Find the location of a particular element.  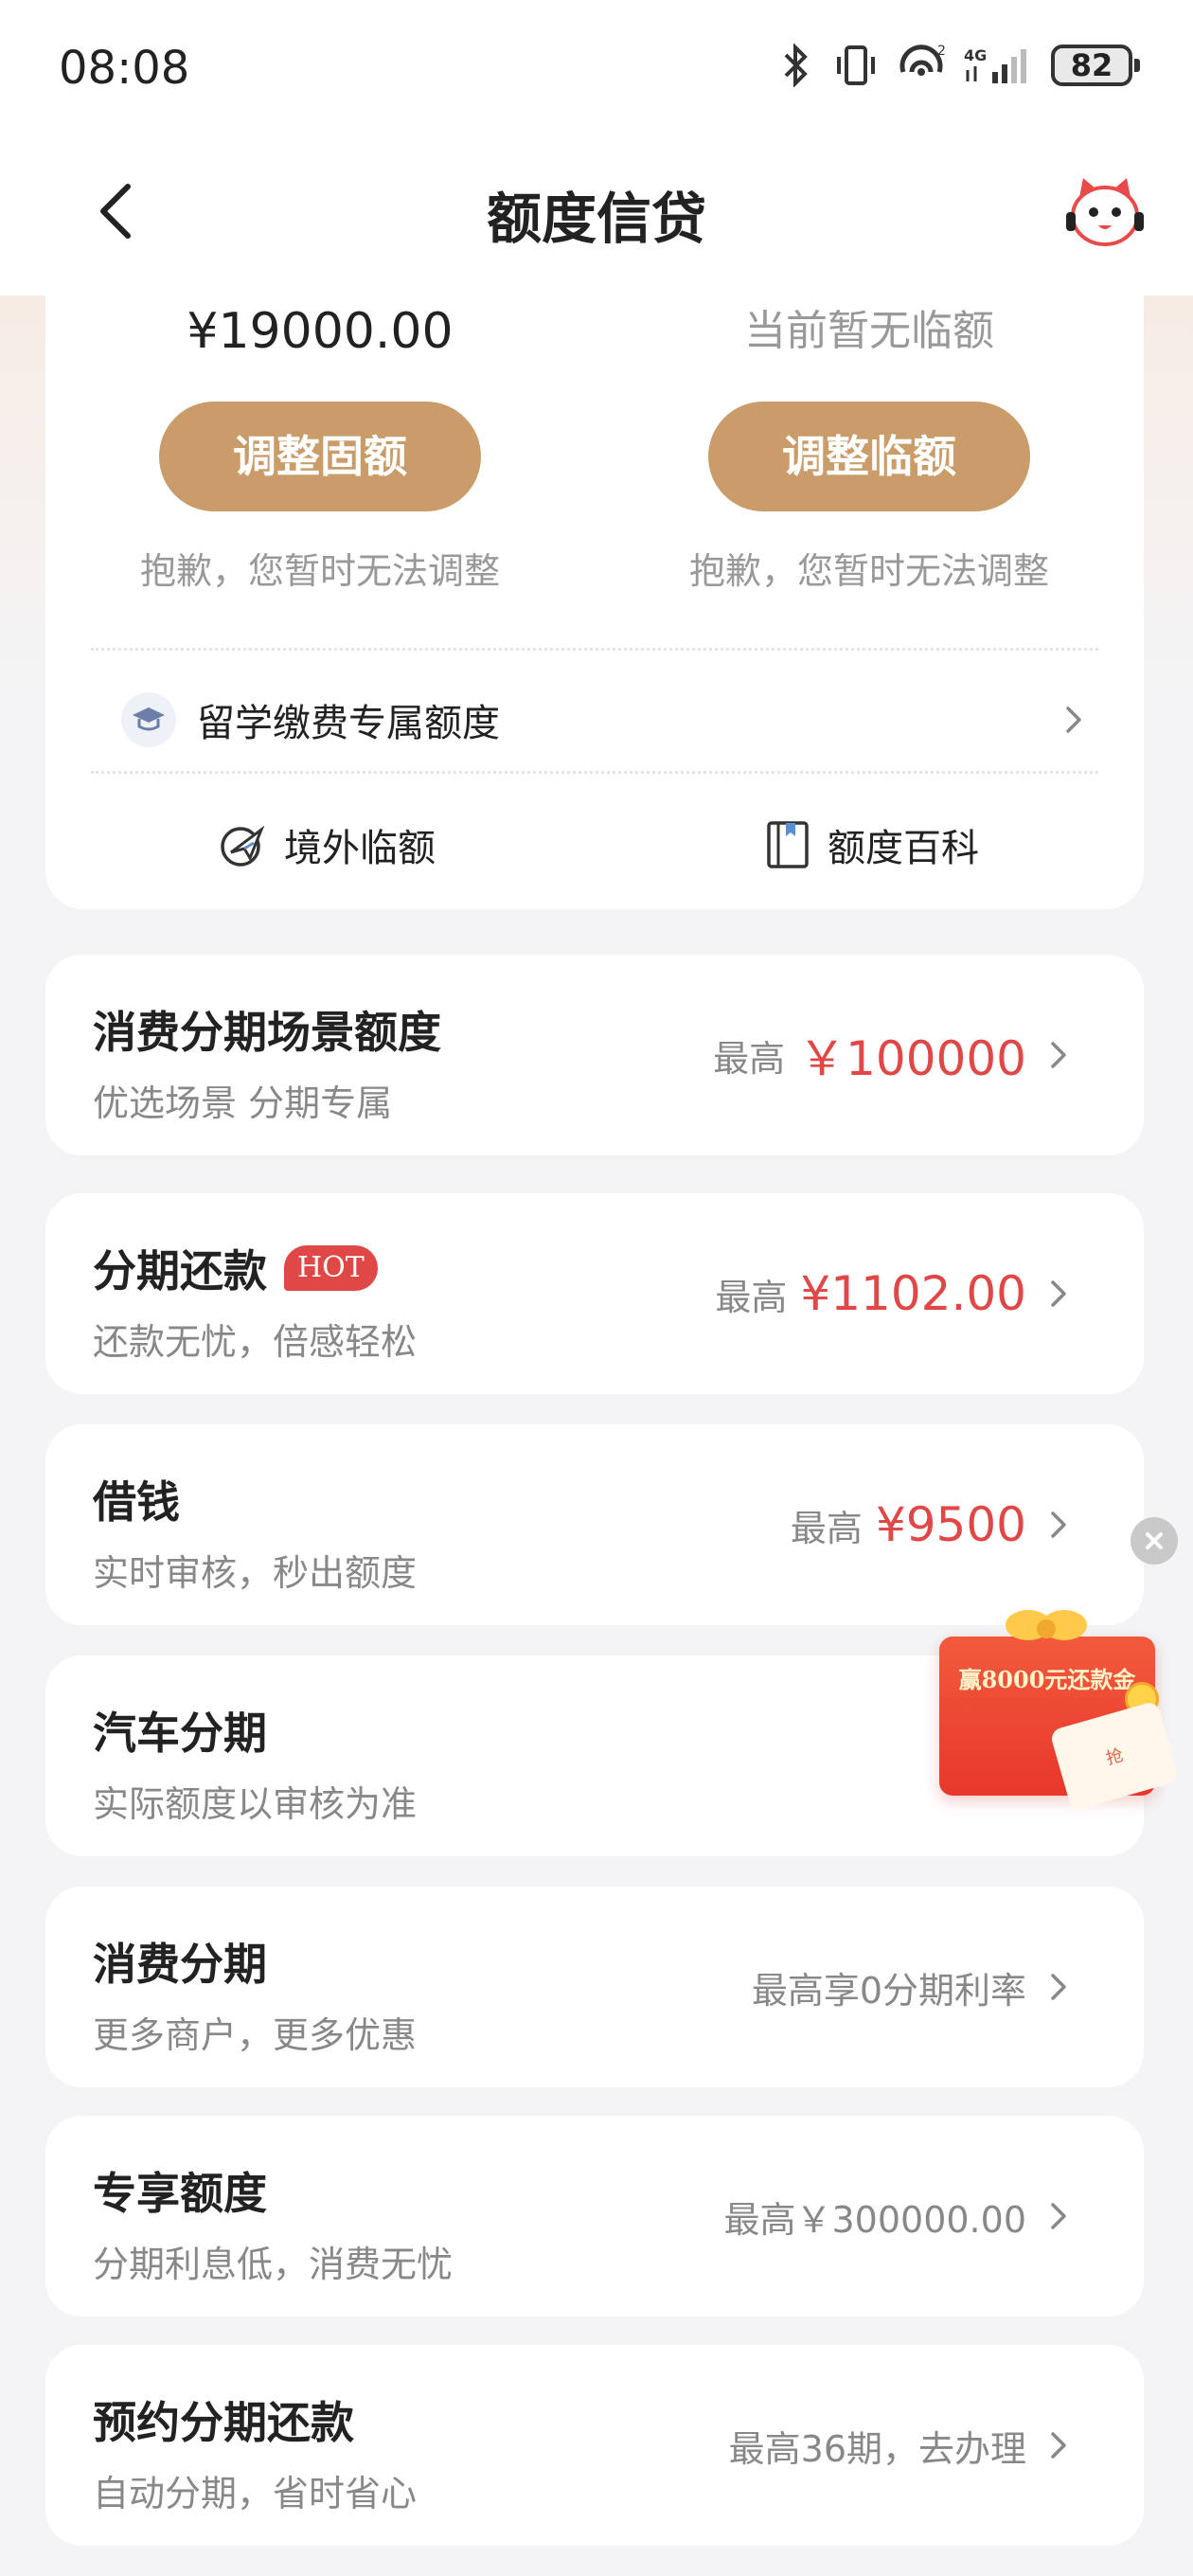

item-value: 最高 ￥100000 is located at coordinates (895, 1055).